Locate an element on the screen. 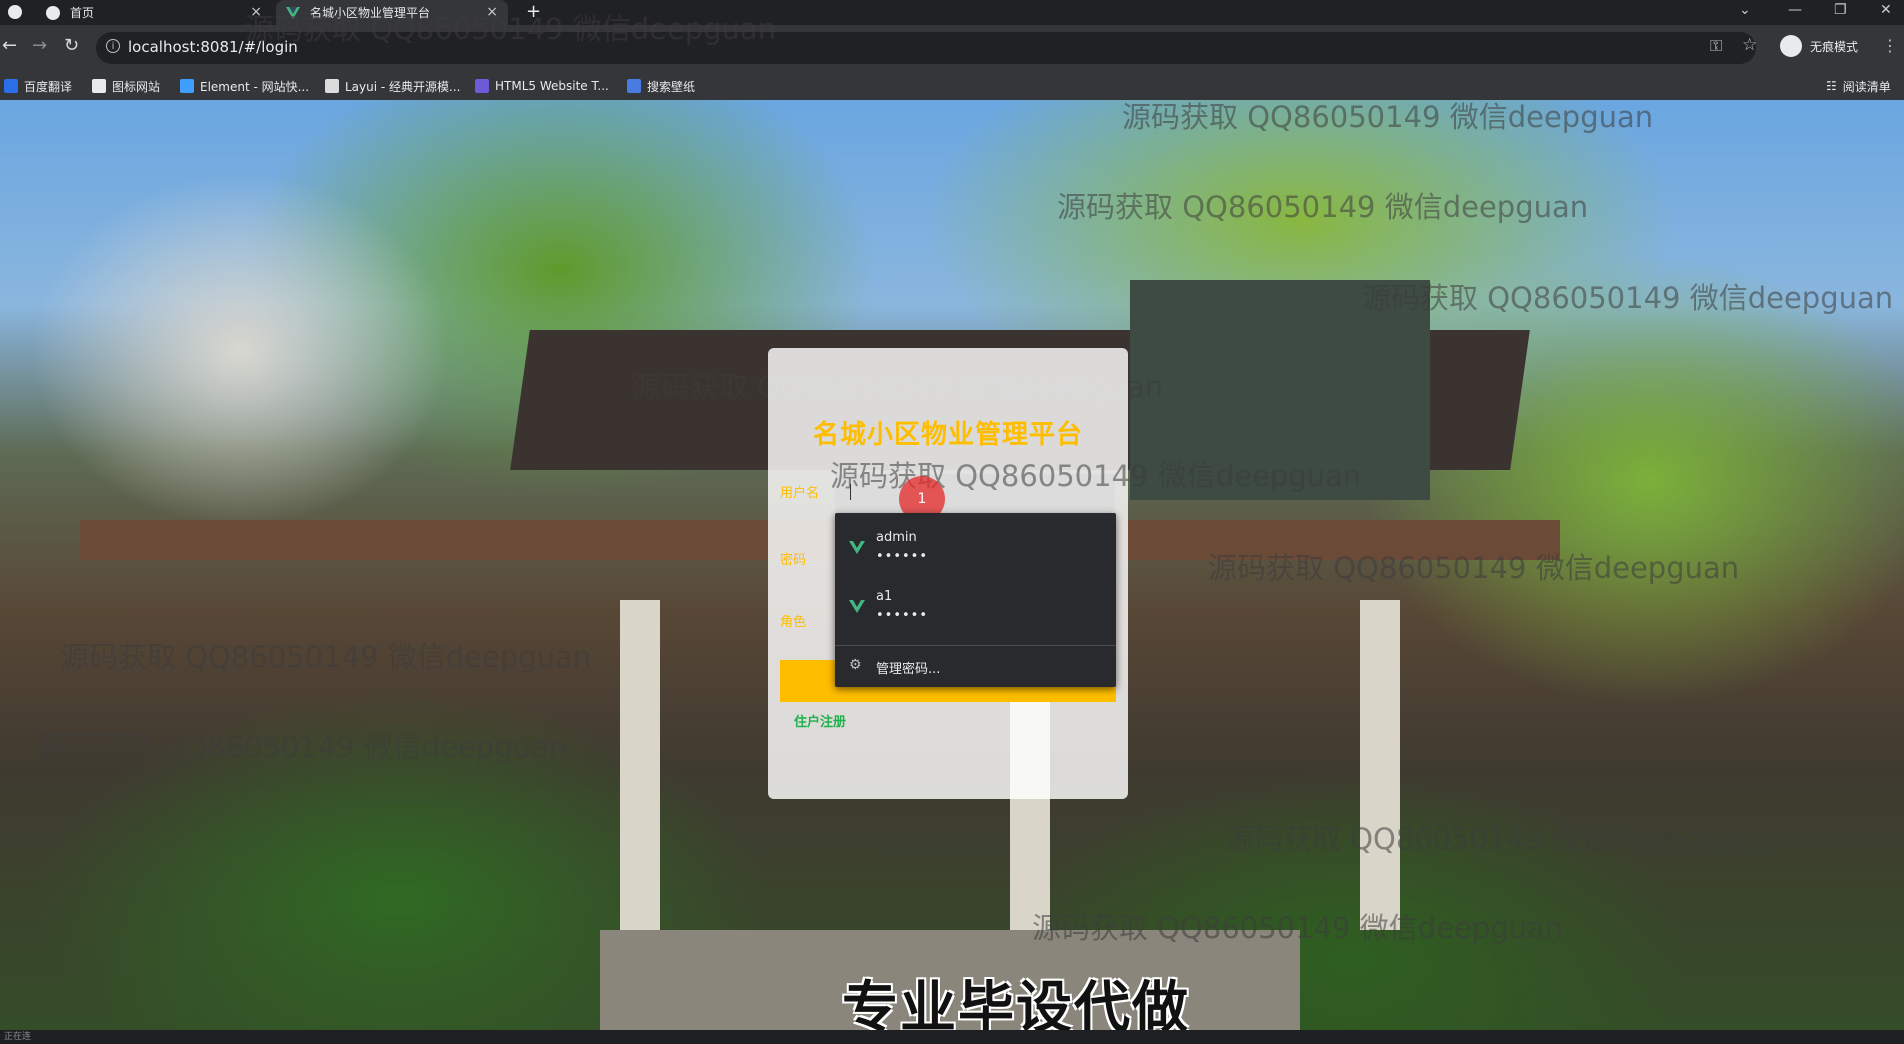  autofill-account: admin •••••• is located at coordinates (975, 548).